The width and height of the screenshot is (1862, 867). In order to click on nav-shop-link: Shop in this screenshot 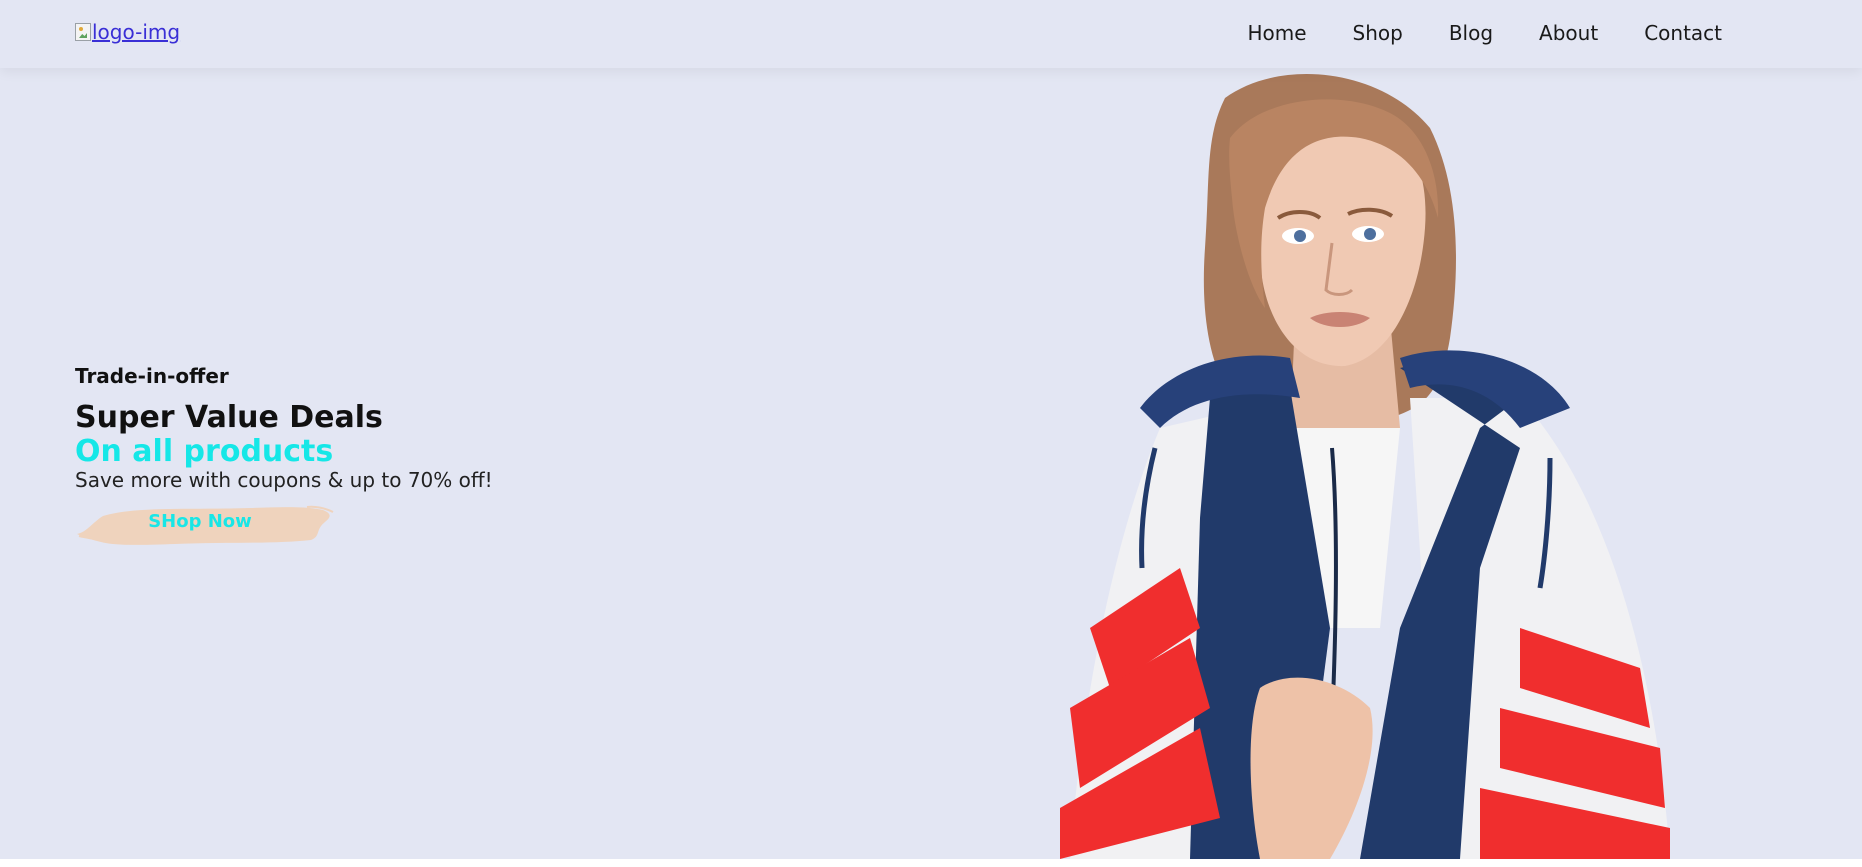, I will do `click(1378, 33)`.